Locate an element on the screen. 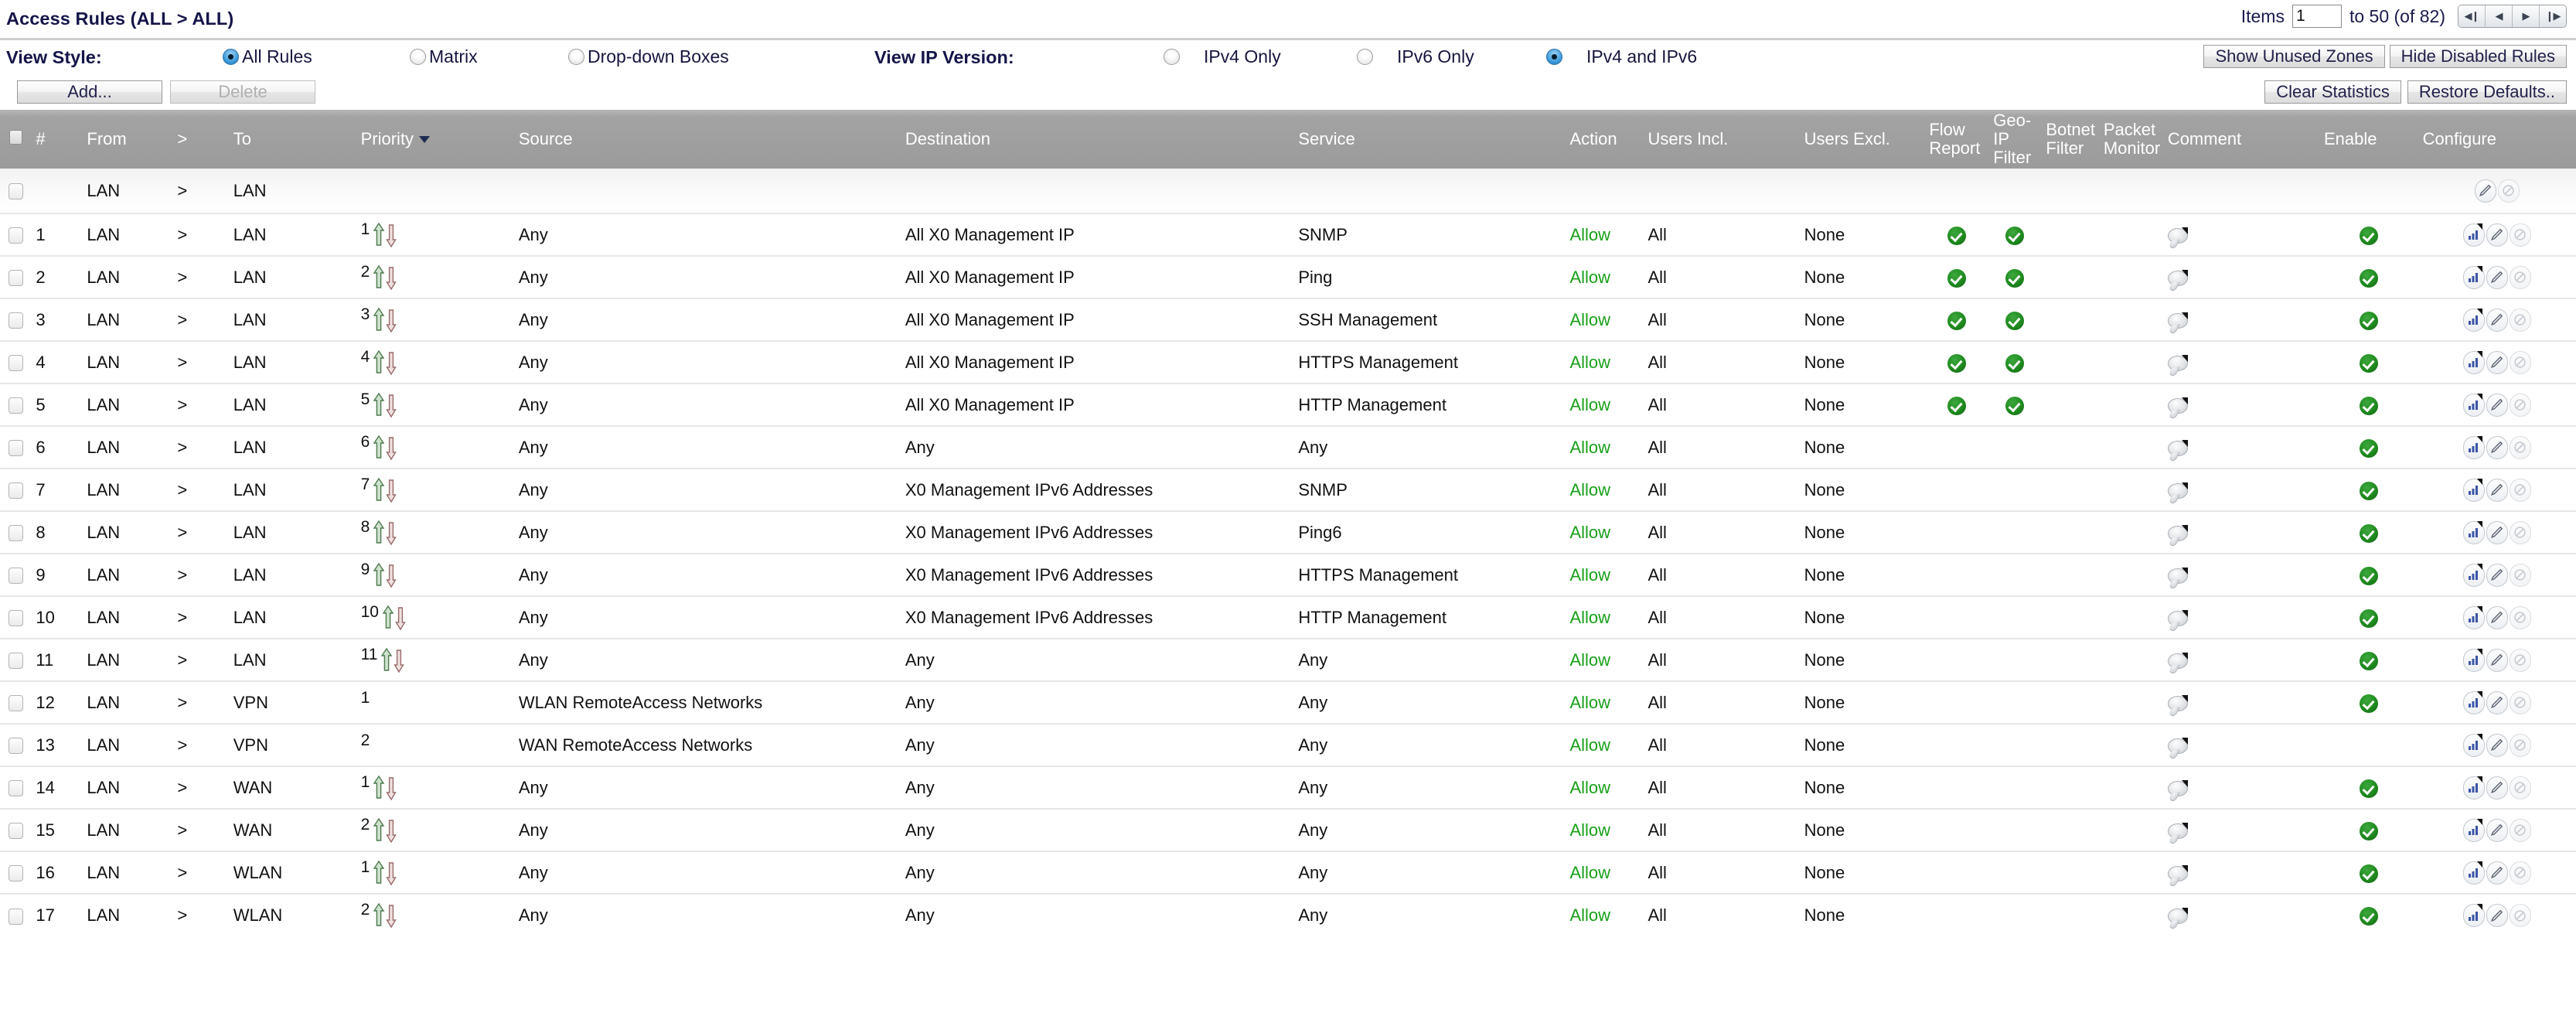  restore-defaults-button: Restore Defaults.. is located at coordinates (2487, 92).